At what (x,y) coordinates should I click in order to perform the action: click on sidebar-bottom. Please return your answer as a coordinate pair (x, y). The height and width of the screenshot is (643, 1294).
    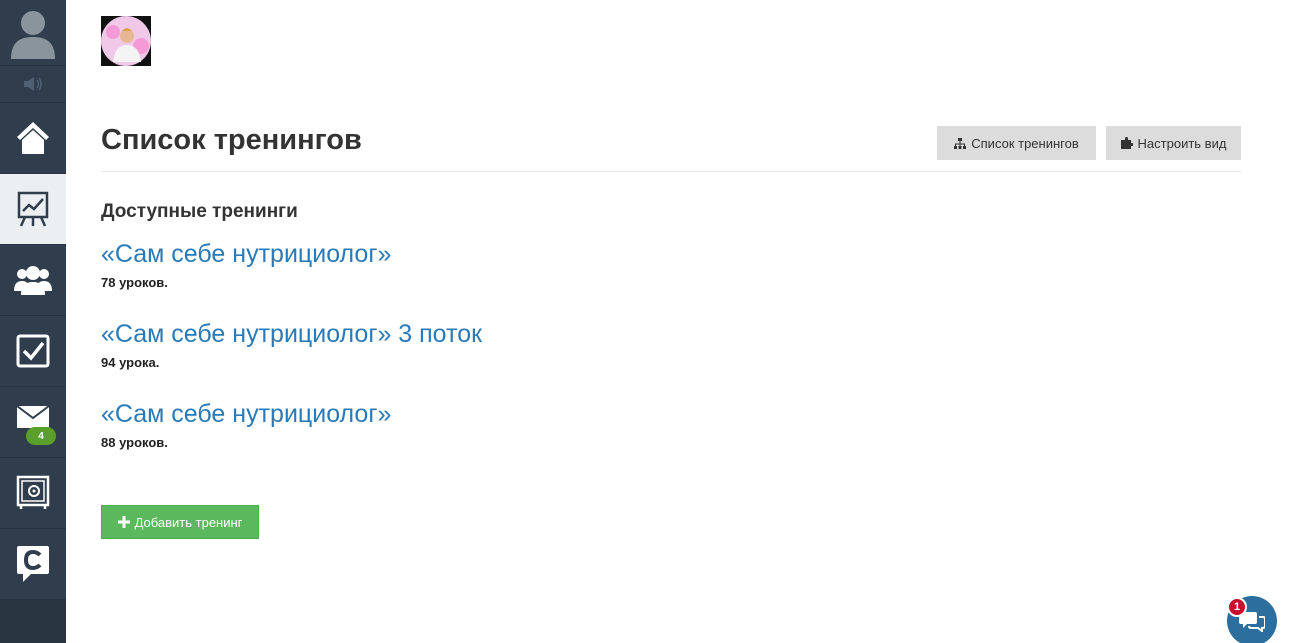
    Looking at the image, I should click on (33, 621).